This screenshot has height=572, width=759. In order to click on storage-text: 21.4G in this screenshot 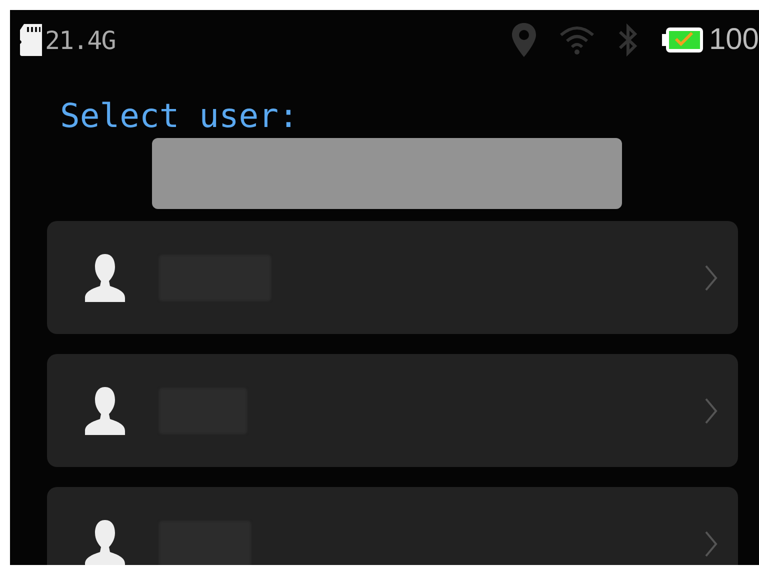, I will do `click(80, 40)`.